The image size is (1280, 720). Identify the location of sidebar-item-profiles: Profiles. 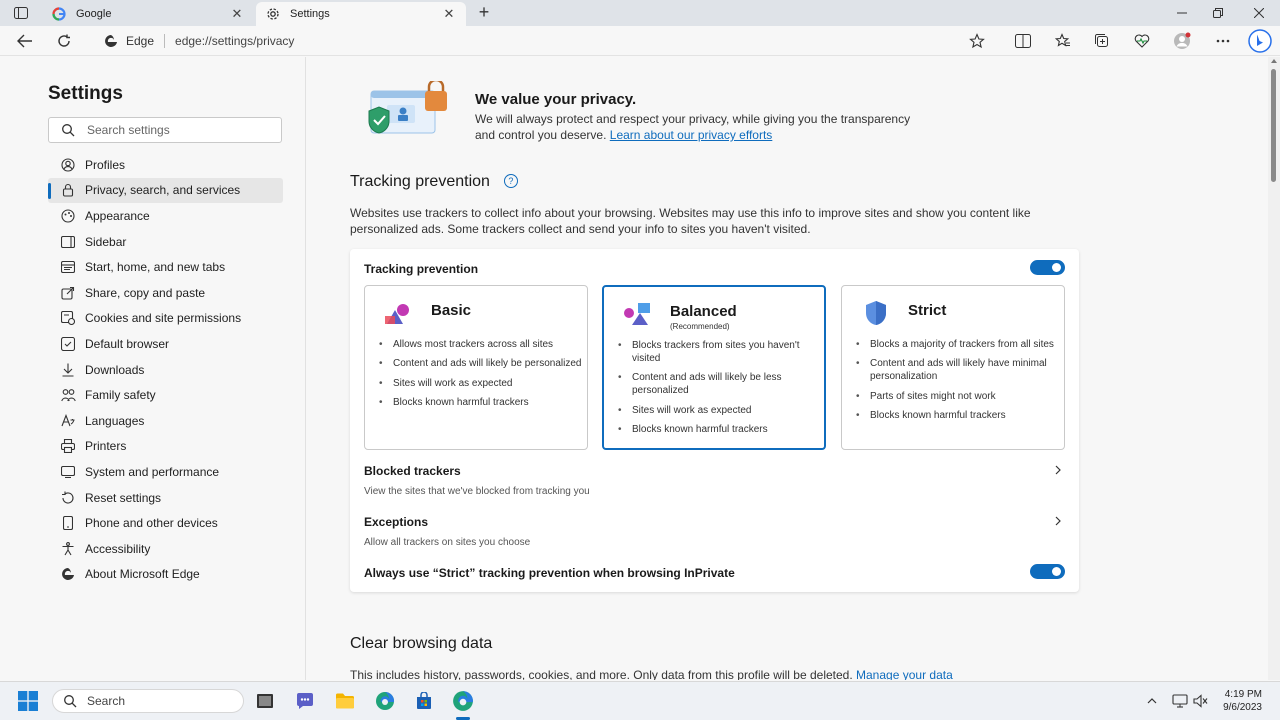
(165, 165).